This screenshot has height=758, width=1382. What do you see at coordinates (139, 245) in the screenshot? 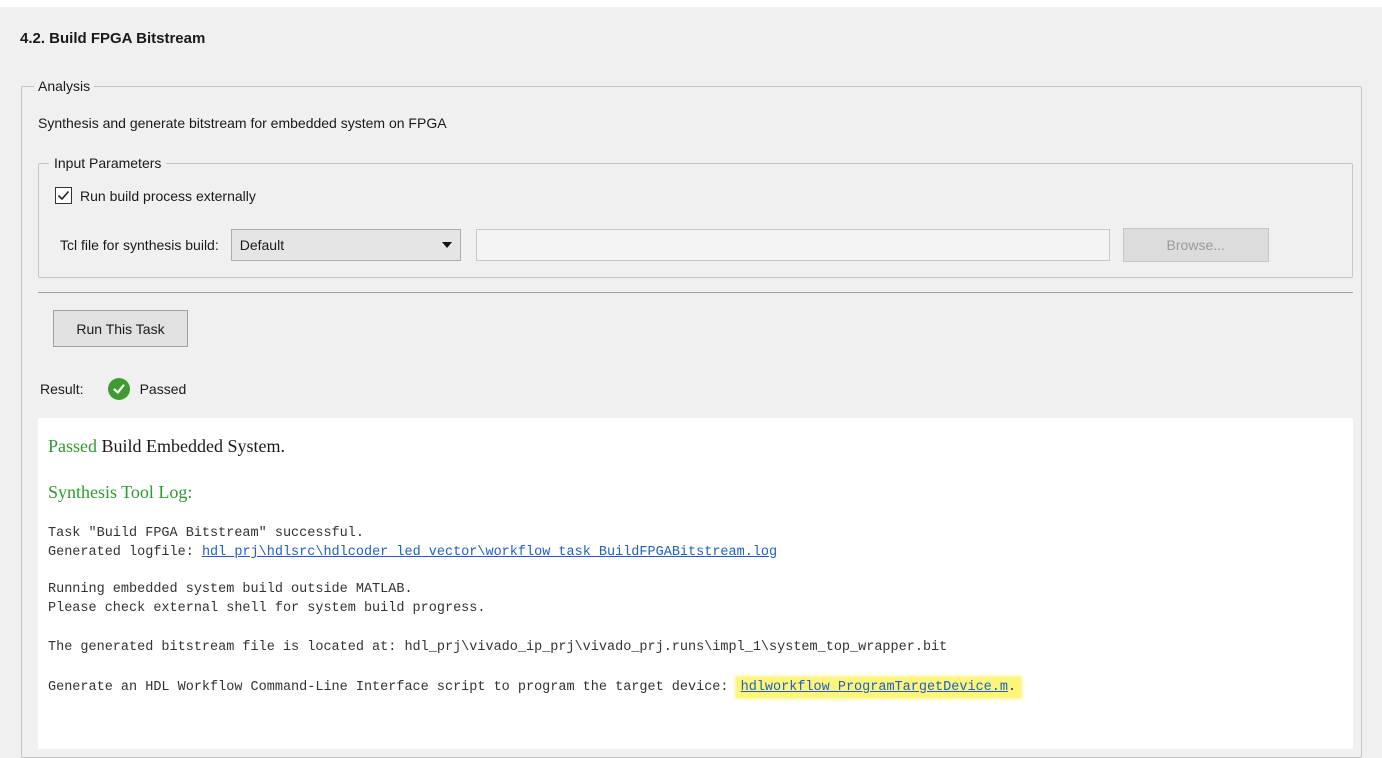
I see `tcl-file-label: Tcl file for synthesis build:` at bounding box center [139, 245].